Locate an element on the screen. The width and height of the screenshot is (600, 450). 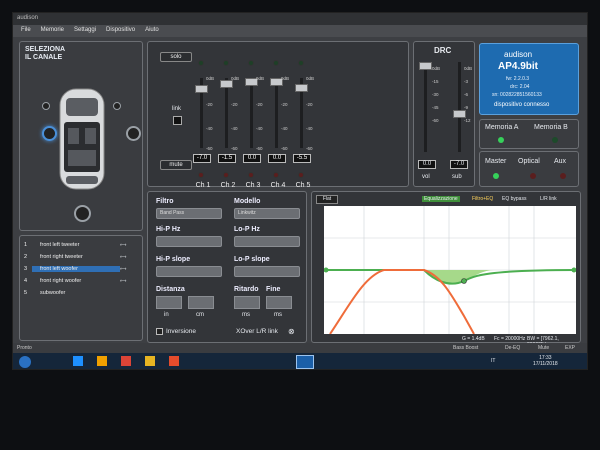
menu-settaggi: Settaggi is located at coordinates (85, 31).